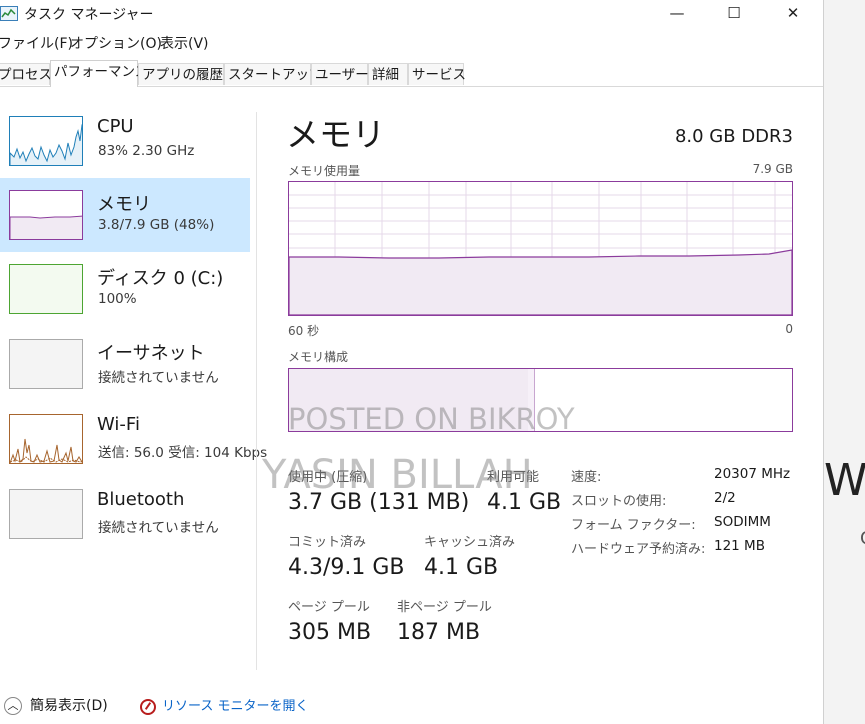 The width and height of the screenshot is (865, 724). What do you see at coordinates (46, 289) in the screenshot?
I see `disk-thumbnail-graph` at bounding box center [46, 289].